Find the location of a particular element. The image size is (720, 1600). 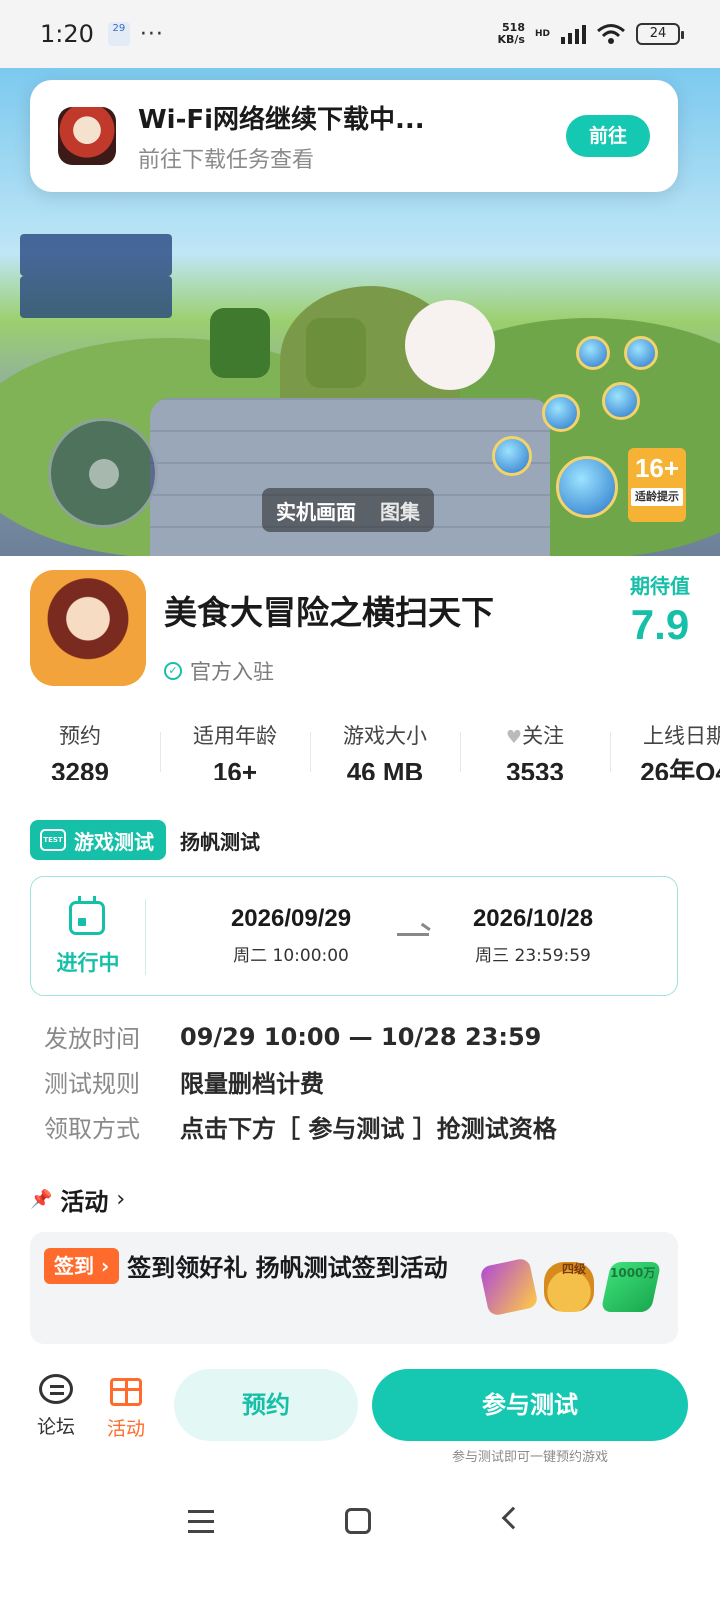

status-bar: 1:20 29 ··· 518 KB/s HD 24 is located at coordinates (360, 34).